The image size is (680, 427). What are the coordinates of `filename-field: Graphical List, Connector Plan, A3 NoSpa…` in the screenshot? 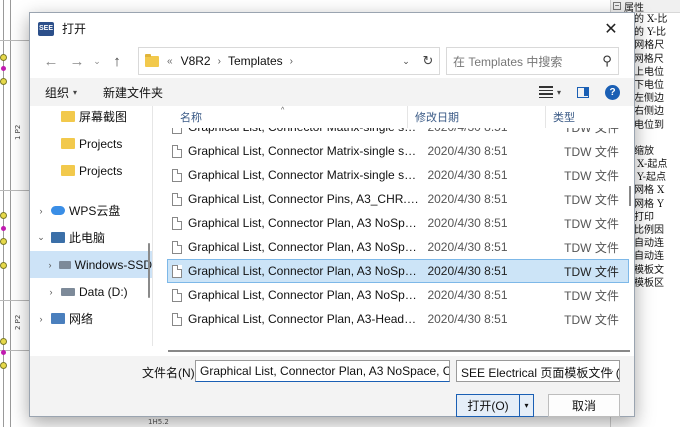 It's located at (322, 371).